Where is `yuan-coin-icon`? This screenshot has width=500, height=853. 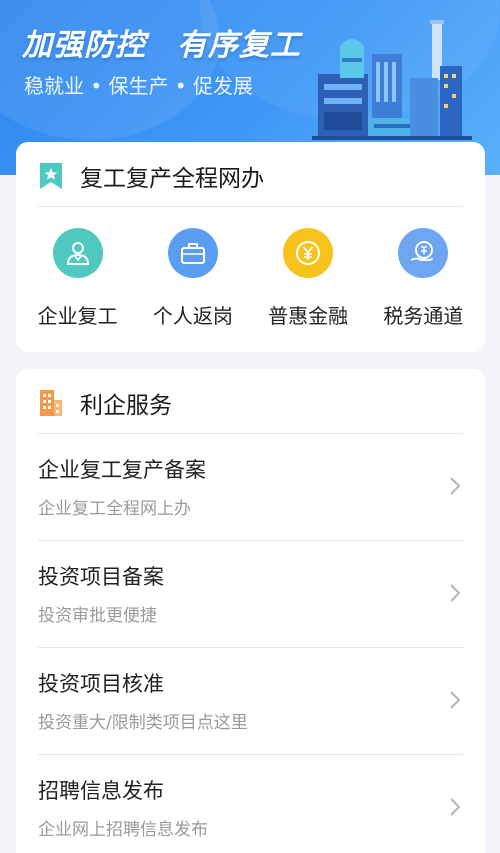 yuan-coin-icon is located at coordinates (308, 253).